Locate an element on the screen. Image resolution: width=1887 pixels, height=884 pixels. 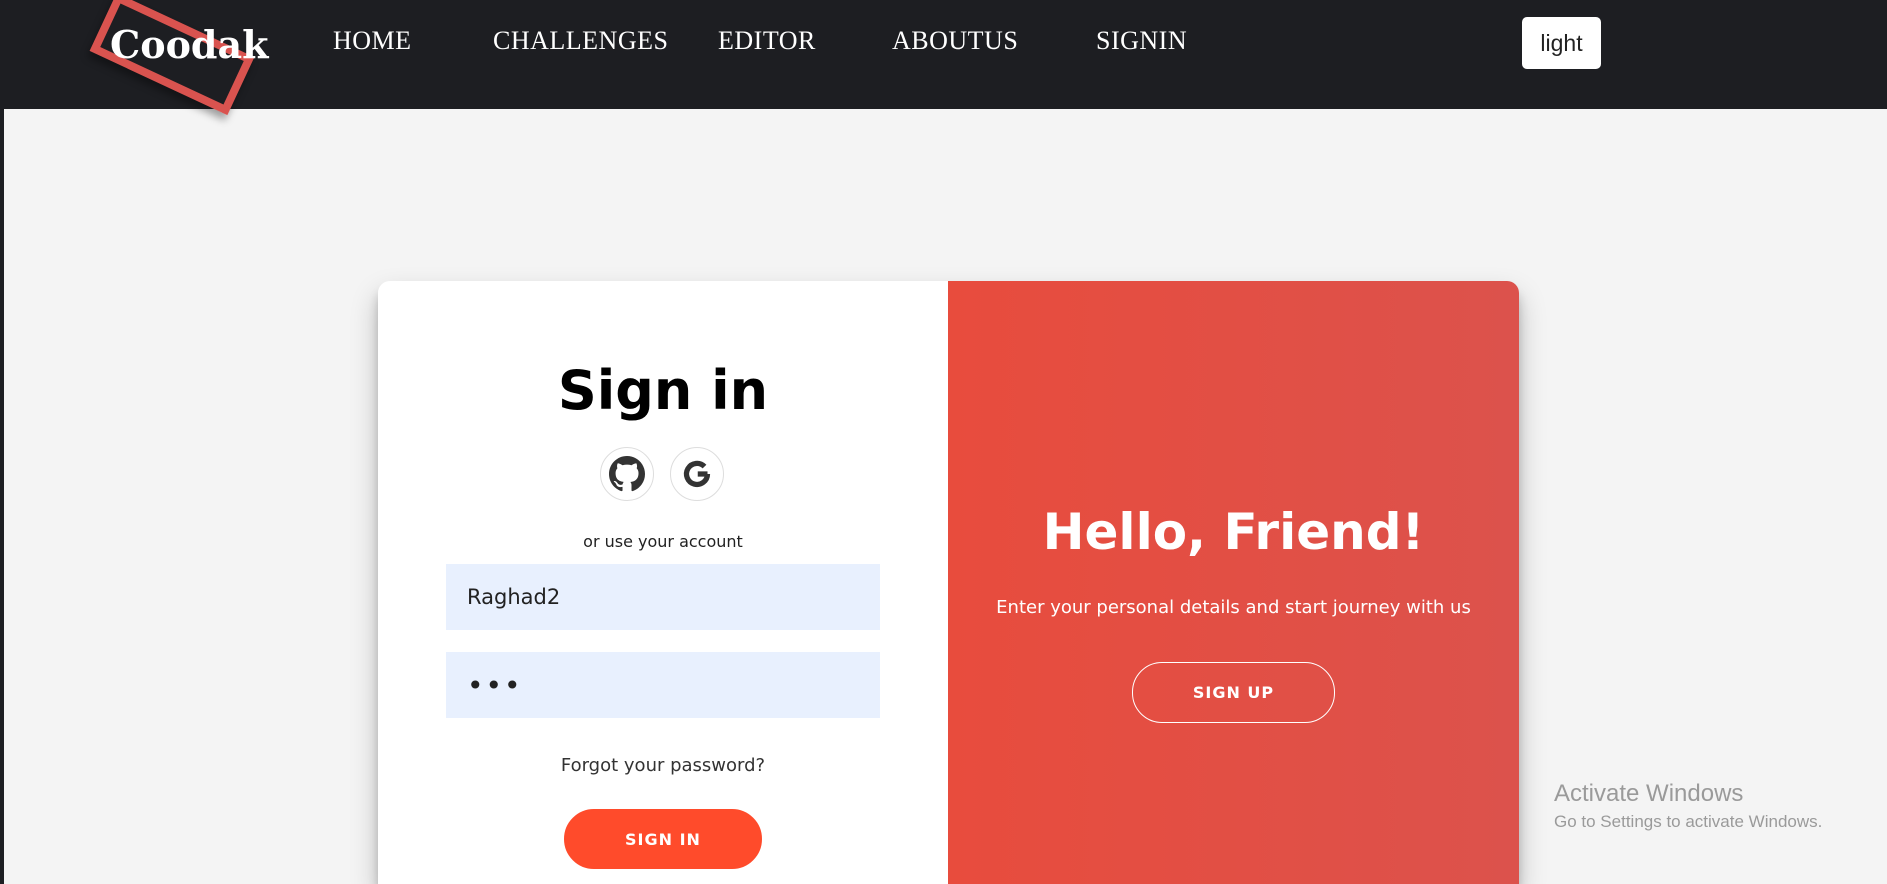
overlay-title: Hello, Friend! is located at coordinates (1233, 532).